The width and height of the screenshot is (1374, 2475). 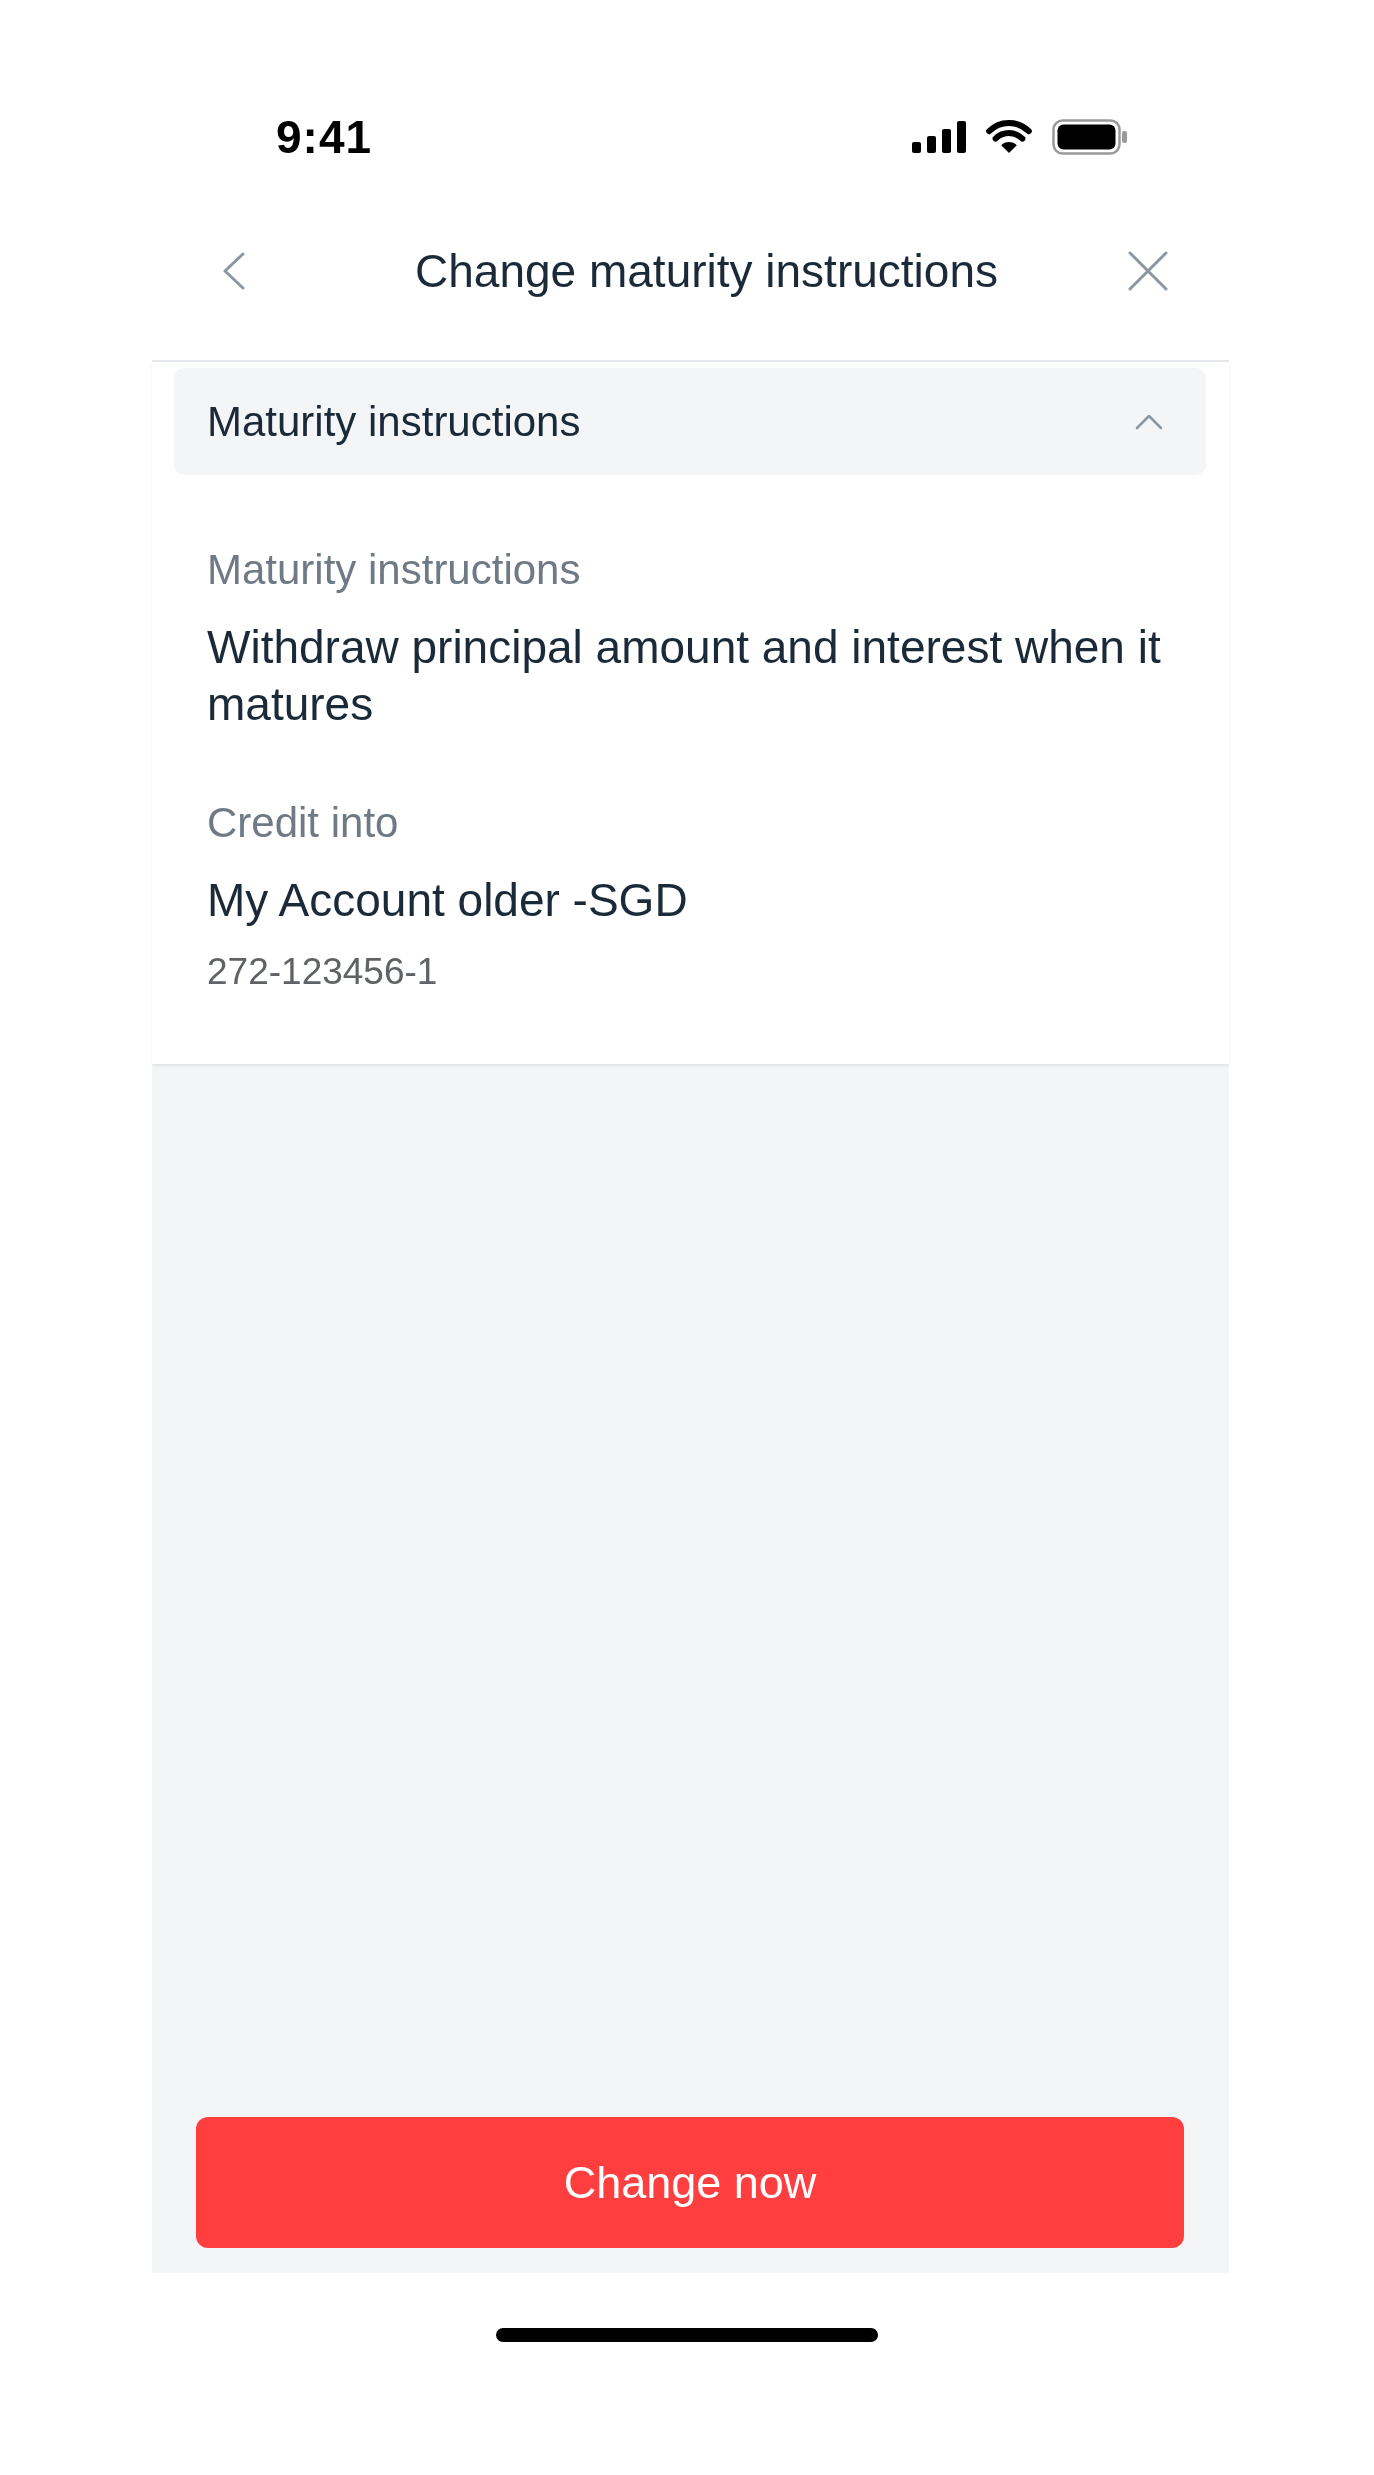 What do you see at coordinates (690, 421) in the screenshot?
I see `section-header: Maturity instructions` at bounding box center [690, 421].